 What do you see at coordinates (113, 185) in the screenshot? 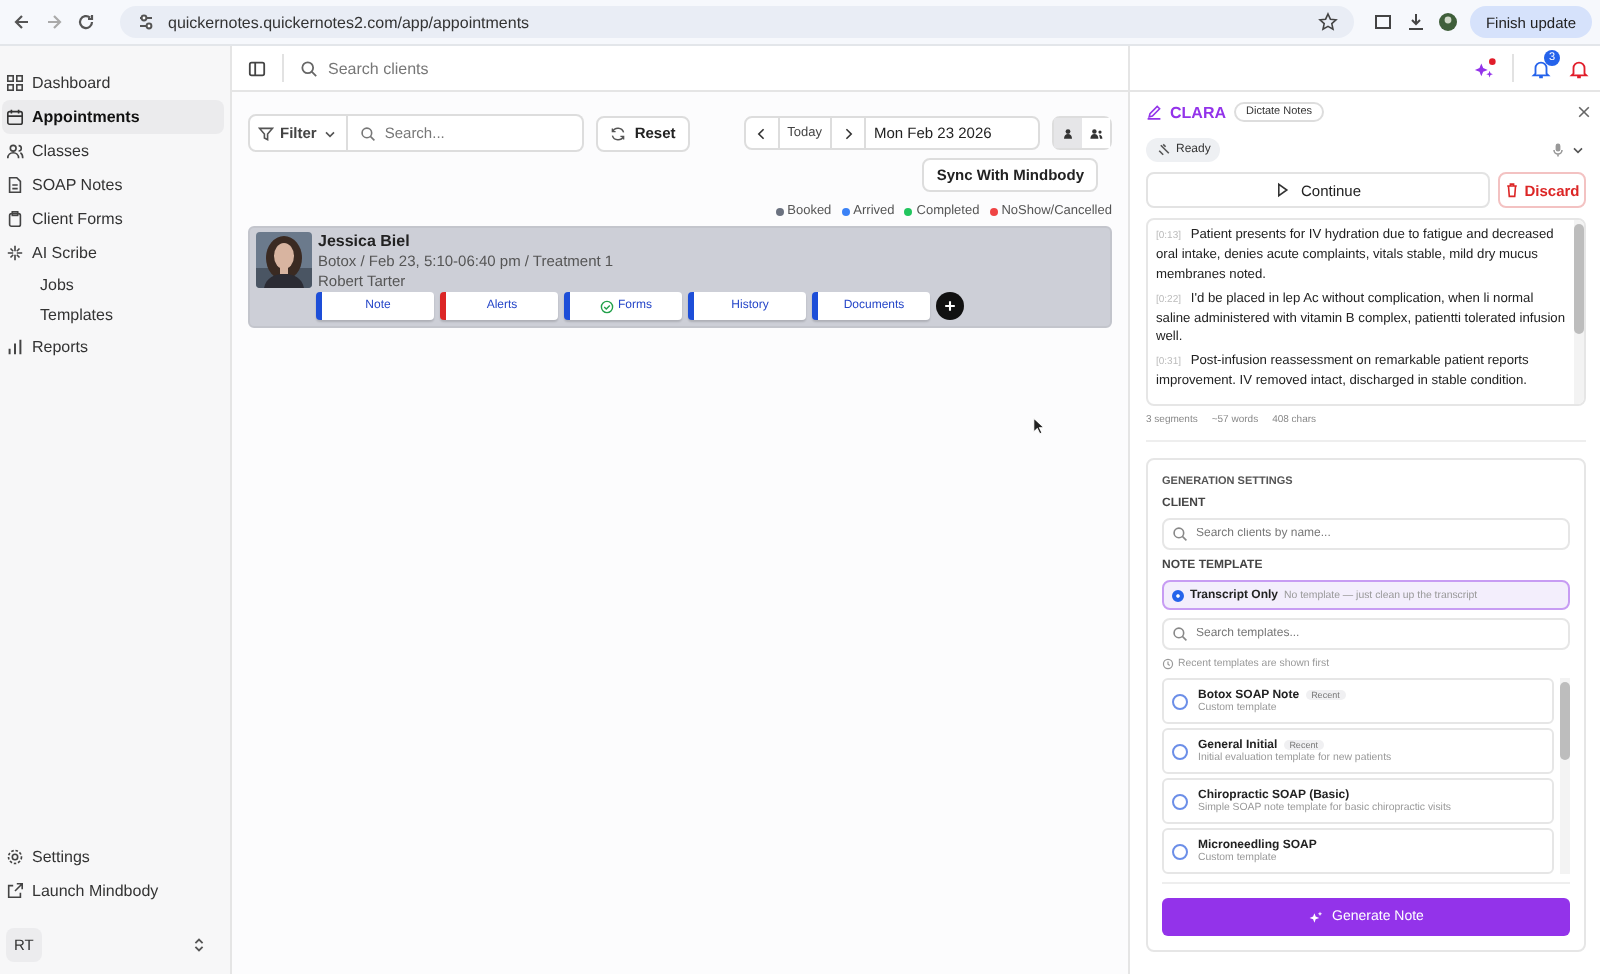
I see `sidebar-item: SOAP Notes` at bounding box center [113, 185].